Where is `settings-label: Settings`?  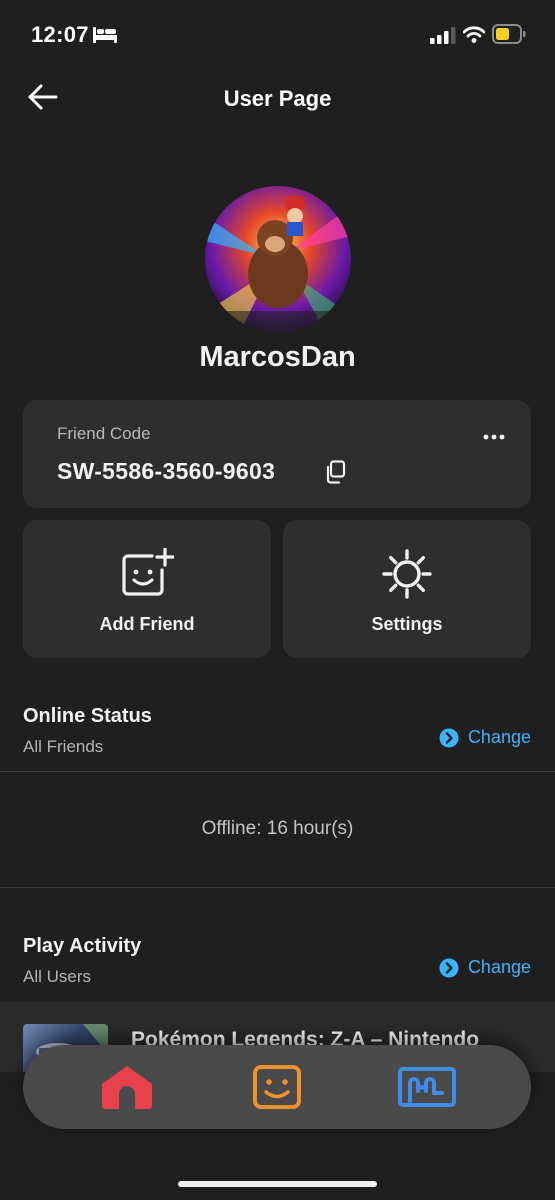
settings-label: Settings is located at coordinates (407, 624).